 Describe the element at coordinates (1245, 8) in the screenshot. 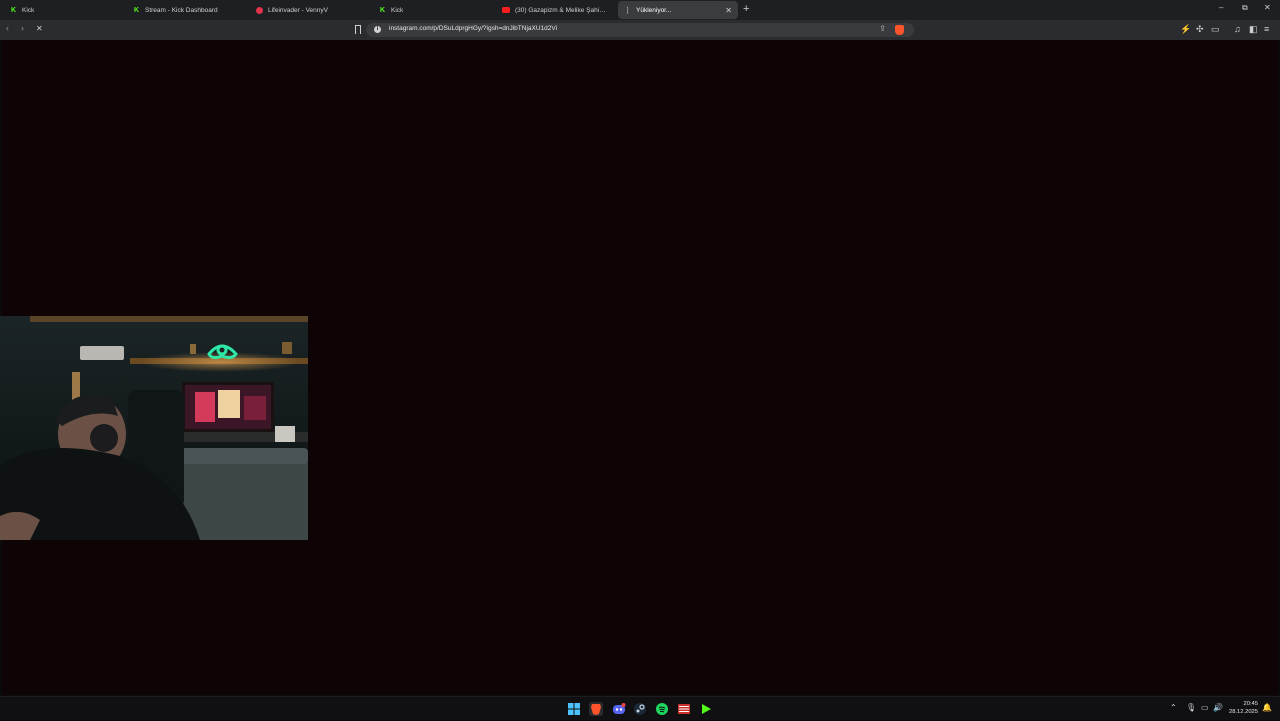

I see `restore-button: ⧉` at that location.